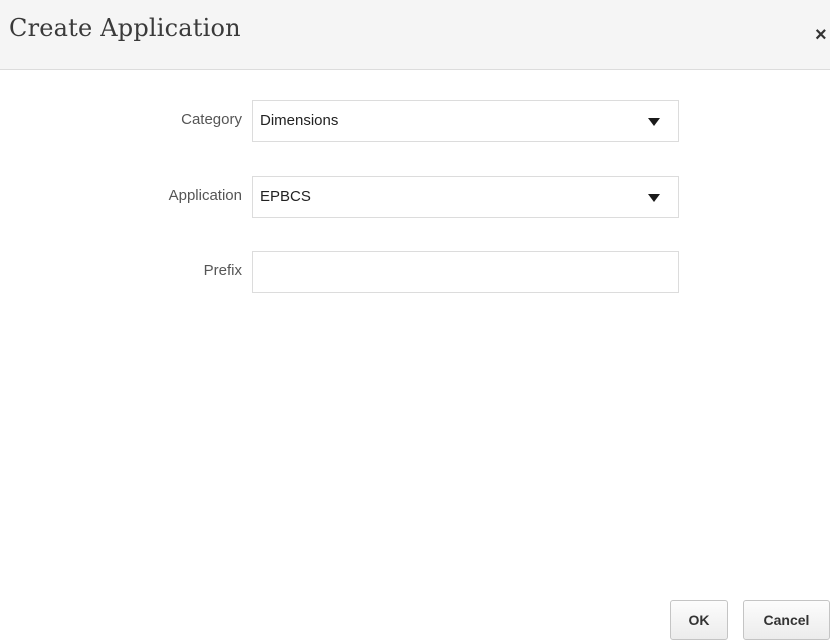  Describe the element at coordinates (285, 196) in the screenshot. I see `application-selected-value: EPBCS` at that location.